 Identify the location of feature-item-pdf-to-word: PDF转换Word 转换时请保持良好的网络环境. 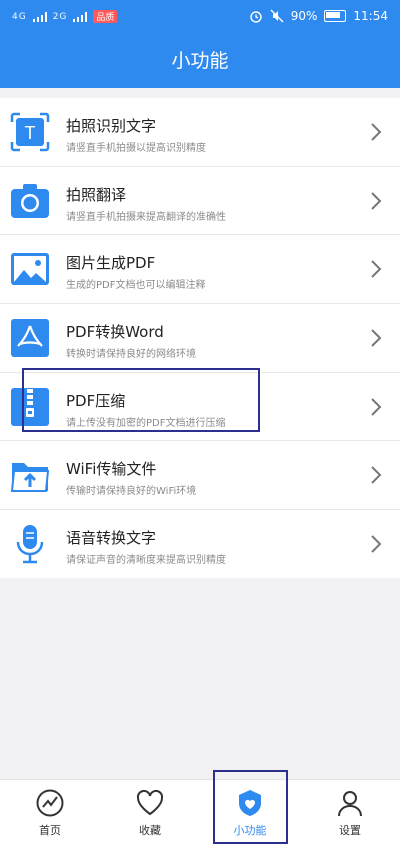
(200, 338).